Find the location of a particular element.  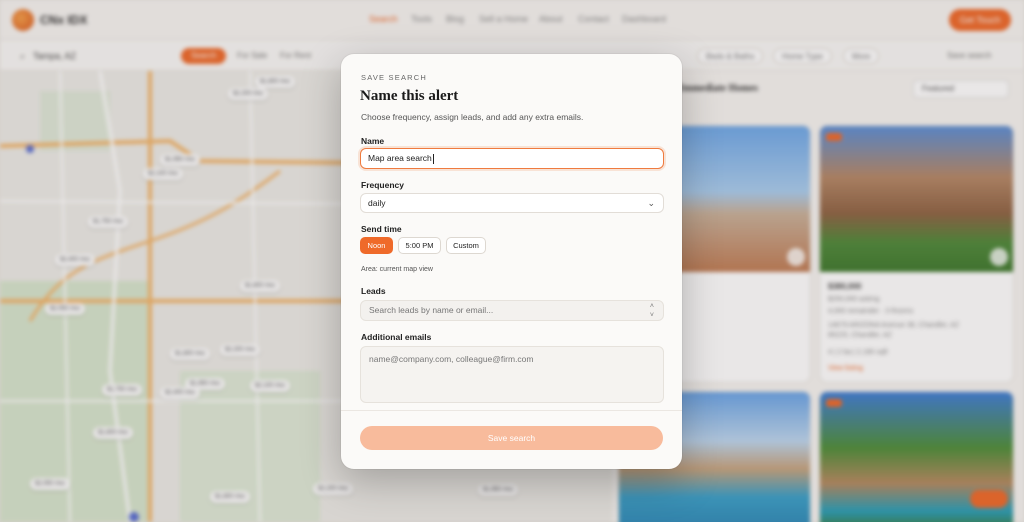

chevron-down-icon: ⌄ is located at coordinates (651, 203).